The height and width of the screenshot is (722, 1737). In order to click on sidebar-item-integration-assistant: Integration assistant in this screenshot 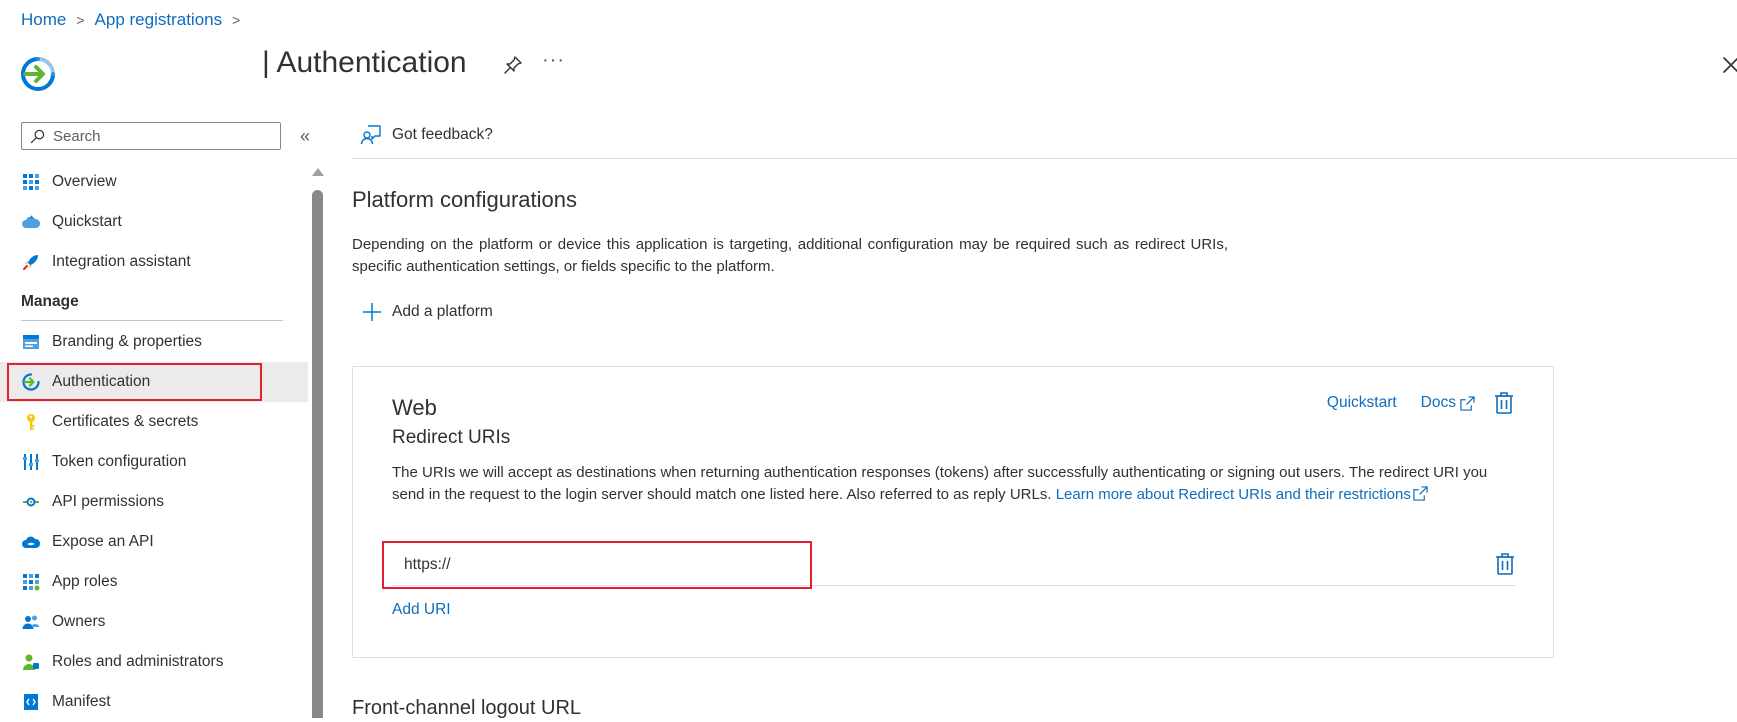, I will do `click(154, 262)`.